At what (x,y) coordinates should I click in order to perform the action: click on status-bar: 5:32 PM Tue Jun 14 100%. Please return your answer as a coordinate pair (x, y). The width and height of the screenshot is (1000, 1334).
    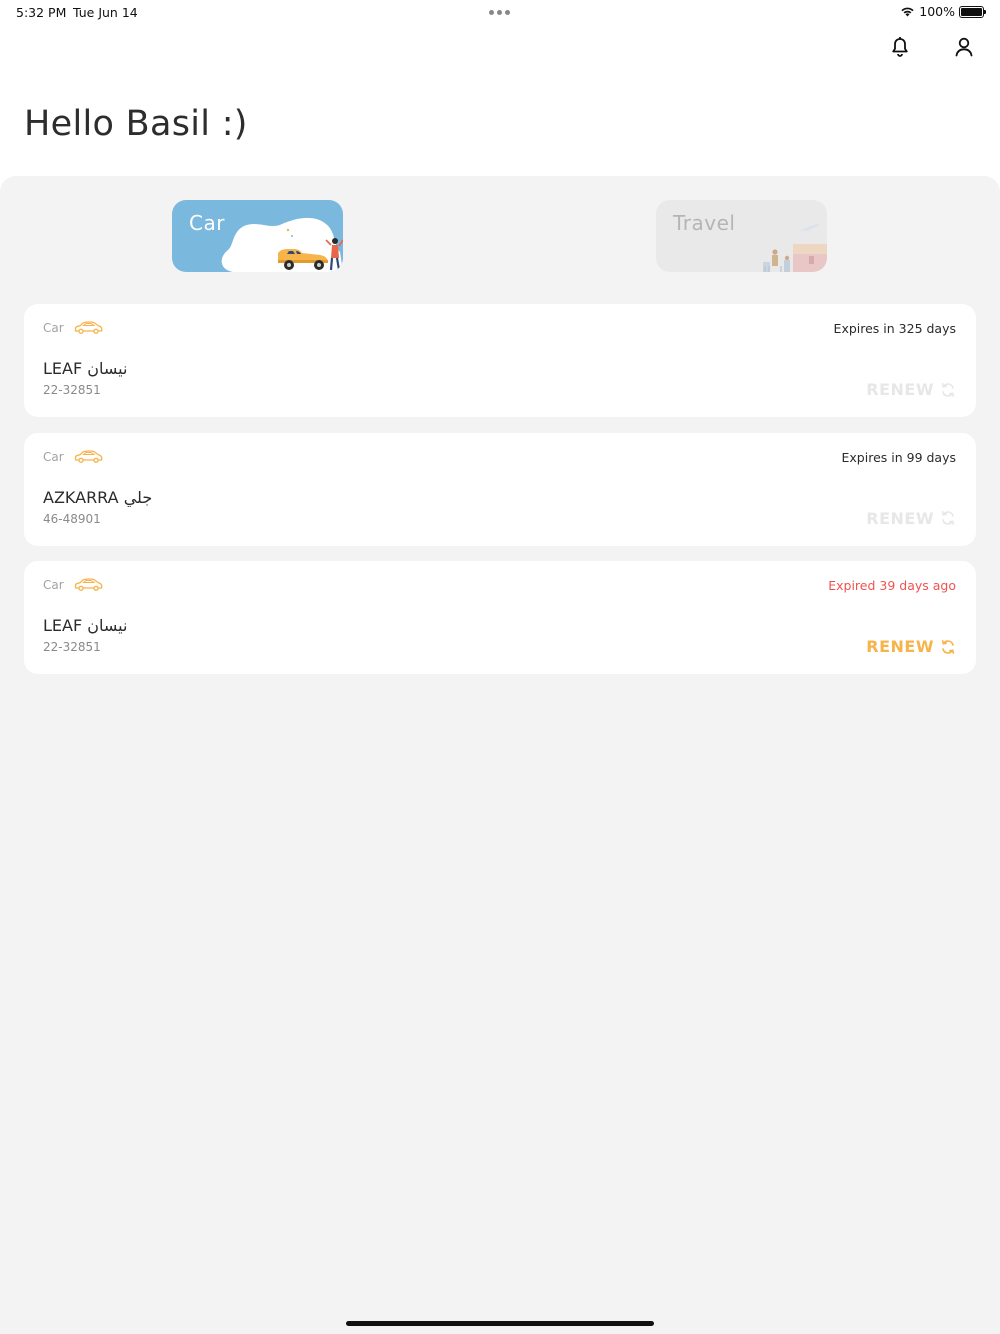
    Looking at the image, I should click on (500, 13).